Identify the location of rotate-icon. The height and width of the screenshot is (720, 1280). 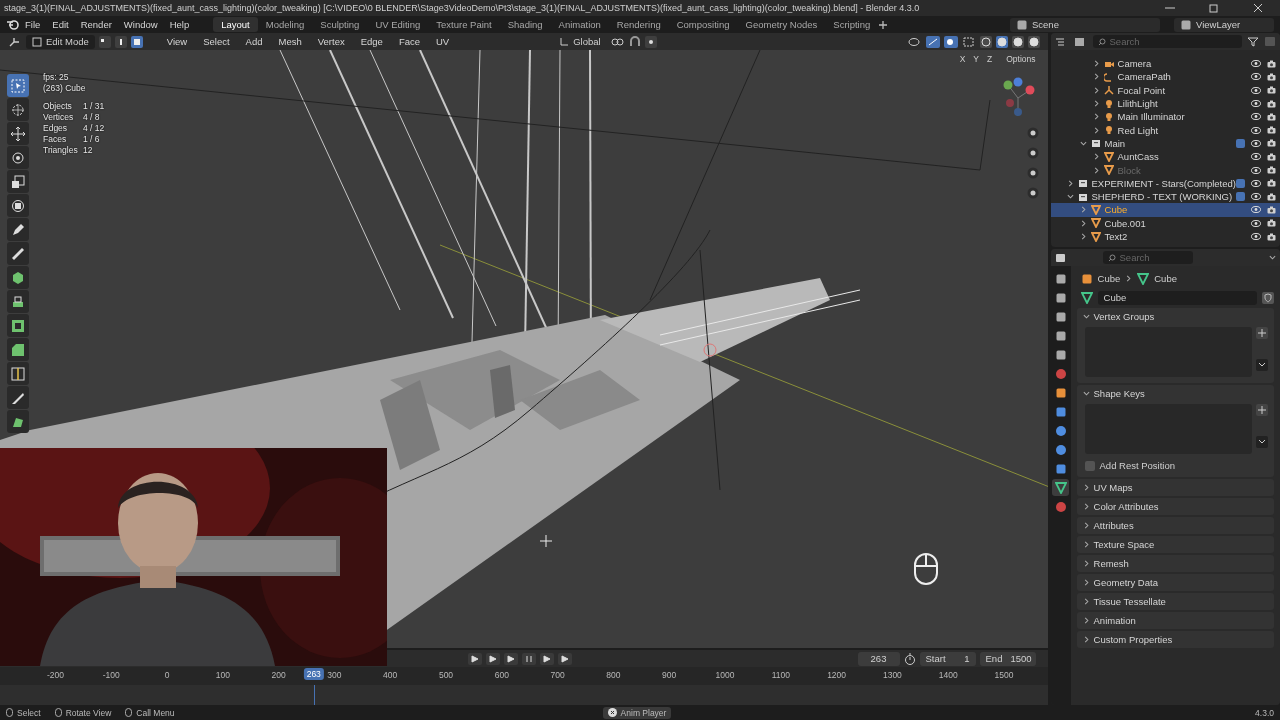
(18, 157).